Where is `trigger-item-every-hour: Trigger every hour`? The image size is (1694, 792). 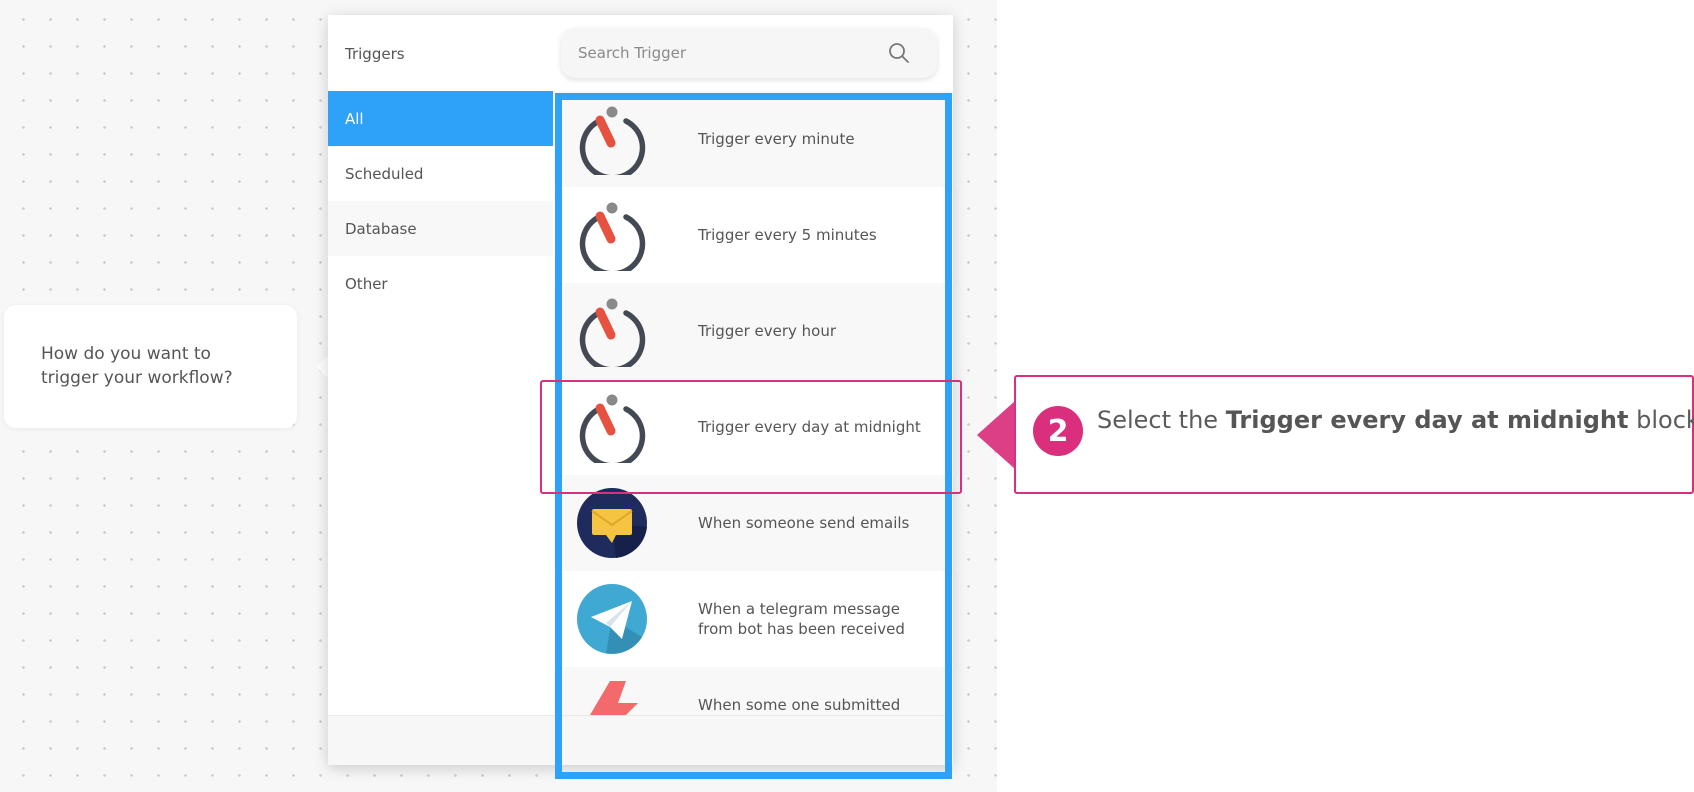 trigger-item-every-hour: Trigger every hour is located at coordinates (753, 331).